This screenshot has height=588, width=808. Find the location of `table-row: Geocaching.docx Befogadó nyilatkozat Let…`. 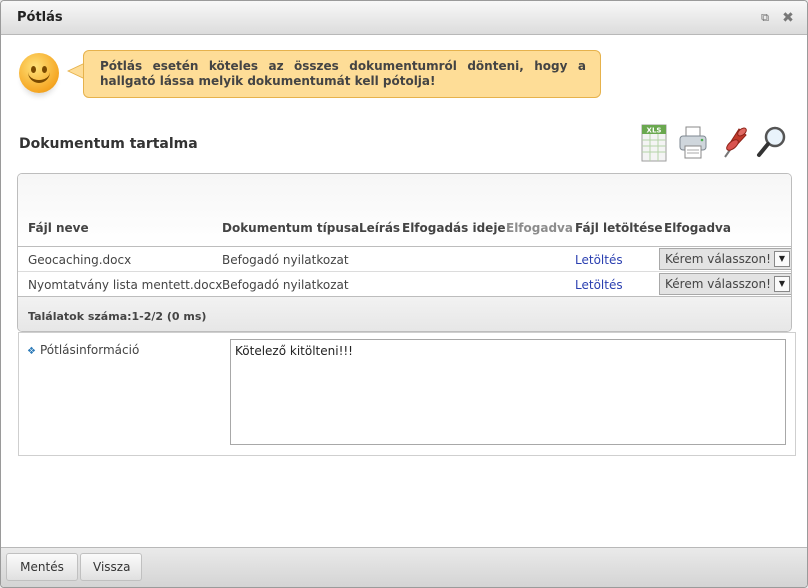

table-row: Geocaching.docx Befogadó nyilatkozat Let… is located at coordinates (404, 259).